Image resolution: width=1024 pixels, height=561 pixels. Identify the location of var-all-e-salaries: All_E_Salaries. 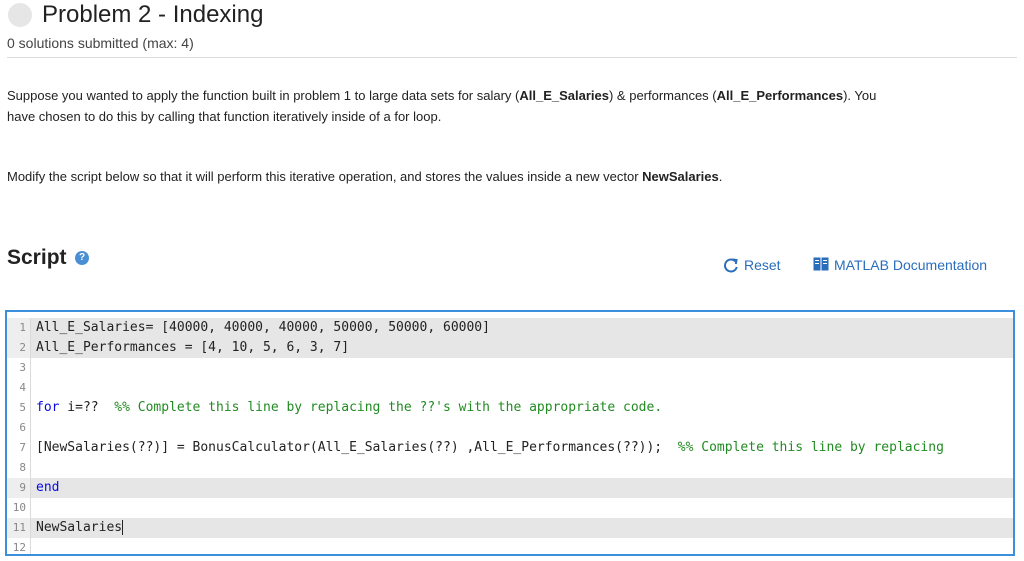
(564, 95).